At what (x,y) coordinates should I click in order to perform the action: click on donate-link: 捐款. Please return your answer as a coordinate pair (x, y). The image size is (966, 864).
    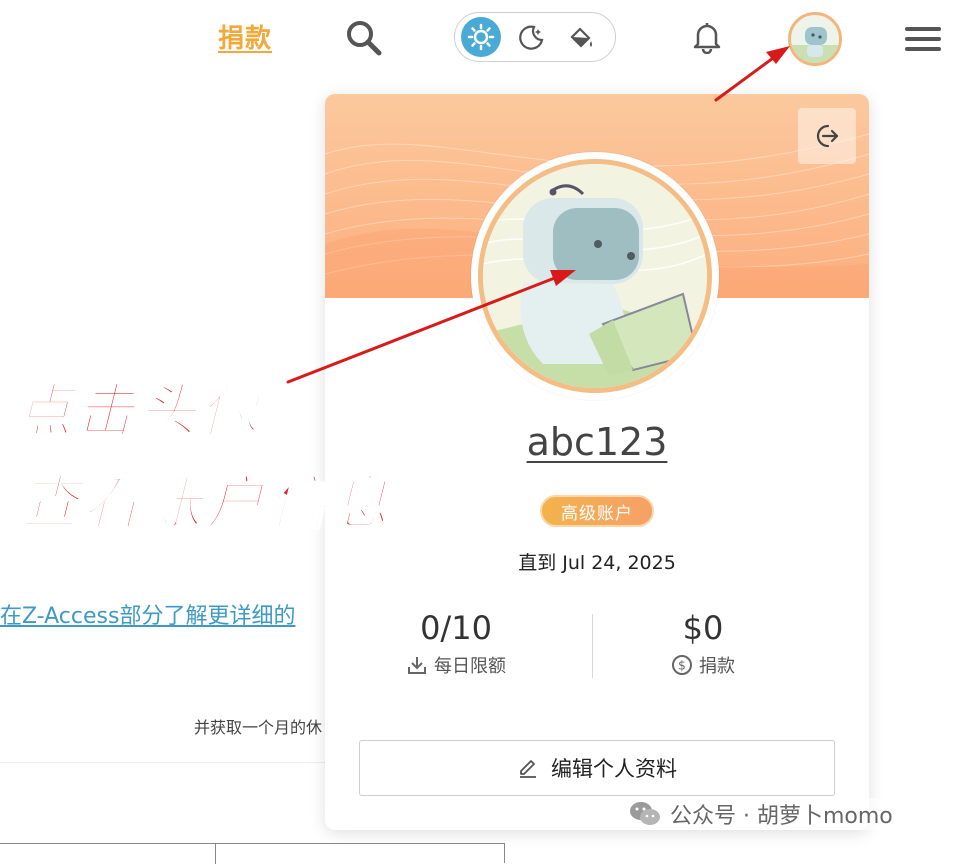
    Looking at the image, I should click on (245, 36).